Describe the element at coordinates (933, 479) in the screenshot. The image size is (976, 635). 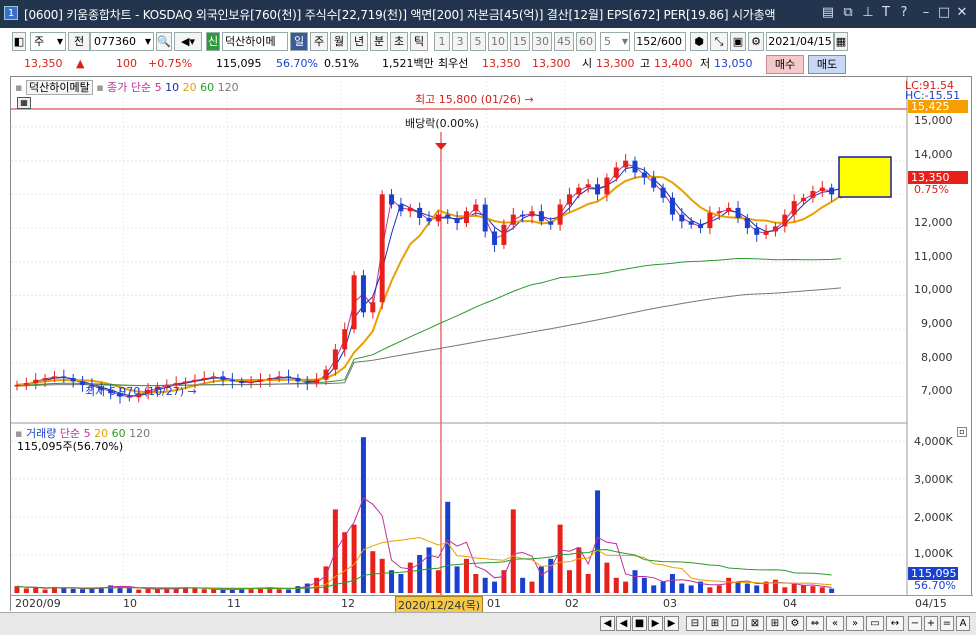
I see `vol-y-3000k: 3,000K` at that location.